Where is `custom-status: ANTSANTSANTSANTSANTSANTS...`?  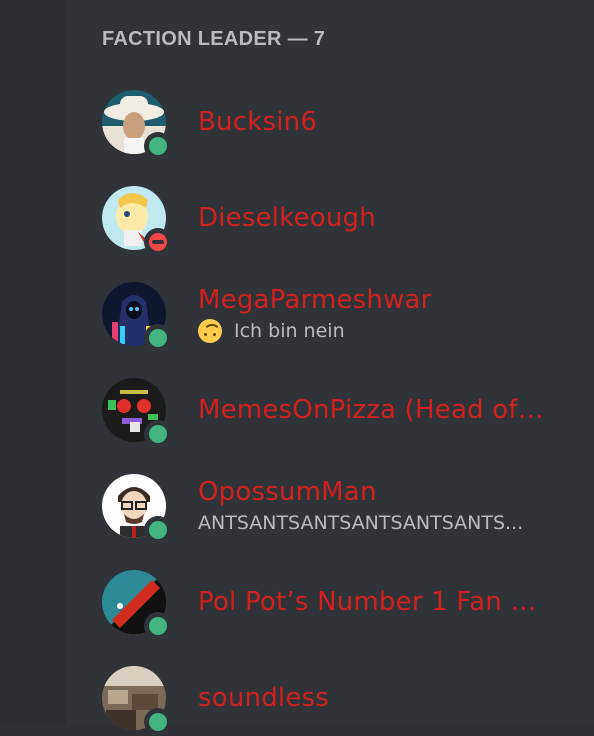
custom-status: ANTSANTSANTSANTSANTSANTS... is located at coordinates (360, 523).